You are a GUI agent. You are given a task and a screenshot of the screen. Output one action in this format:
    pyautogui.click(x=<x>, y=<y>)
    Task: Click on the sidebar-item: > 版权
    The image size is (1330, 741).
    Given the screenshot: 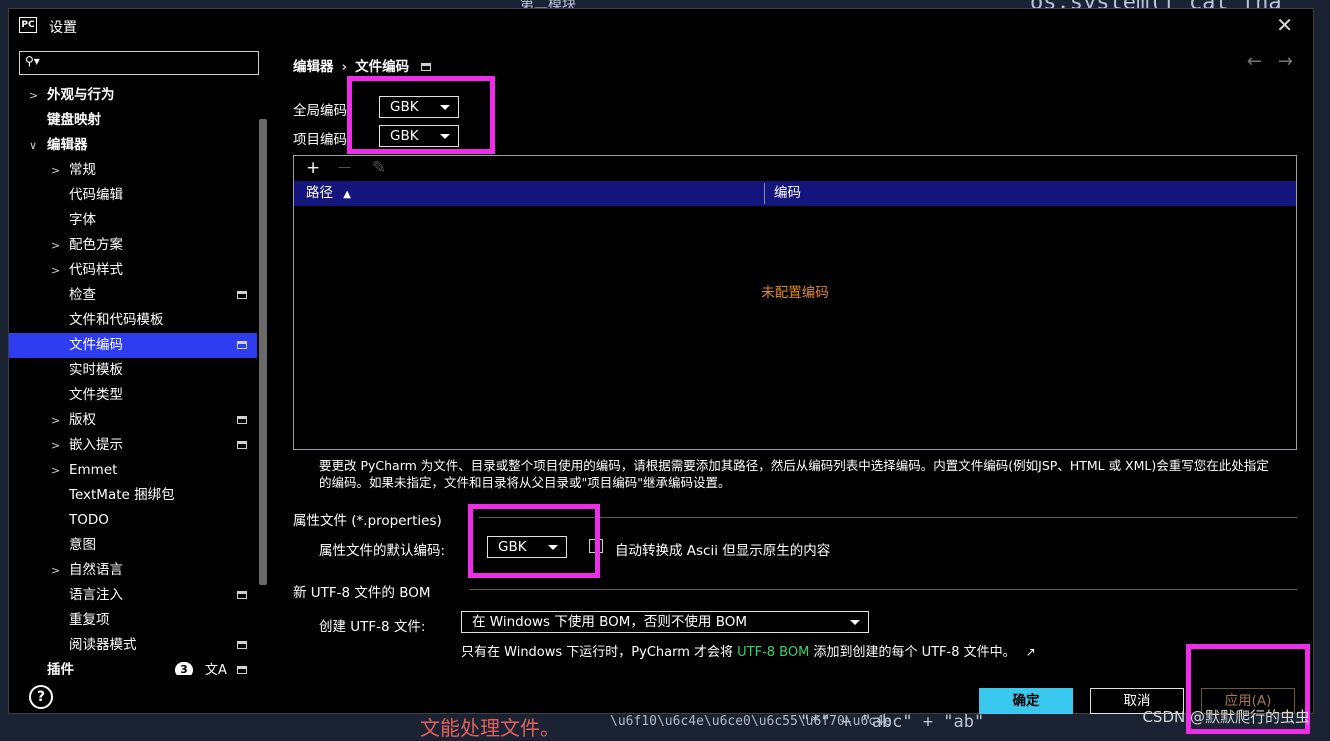 What is the action you would take?
    pyautogui.click(x=133, y=420)
    